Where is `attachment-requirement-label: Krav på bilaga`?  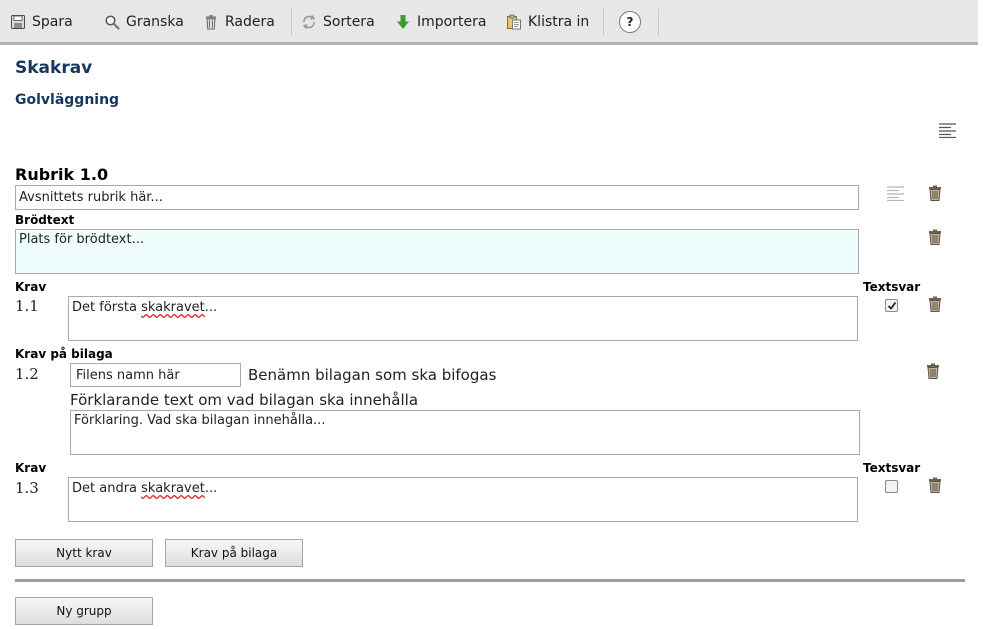 attachment-requirement-label: Krav på bilaga is located at coordinates (64, 354).